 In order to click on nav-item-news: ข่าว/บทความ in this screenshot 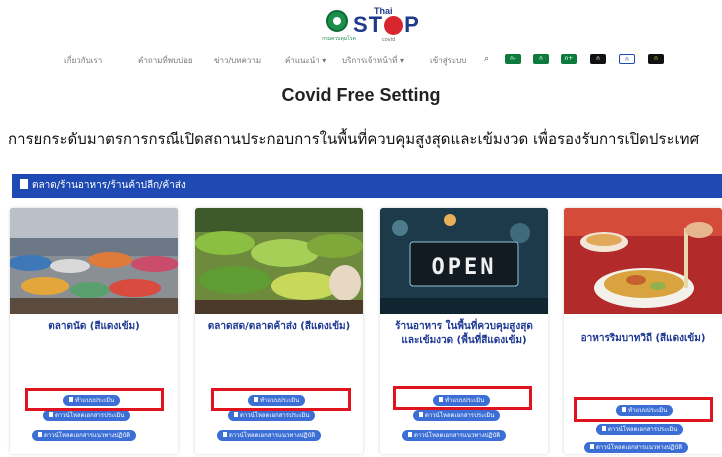, I will do `click(237, 60)`.